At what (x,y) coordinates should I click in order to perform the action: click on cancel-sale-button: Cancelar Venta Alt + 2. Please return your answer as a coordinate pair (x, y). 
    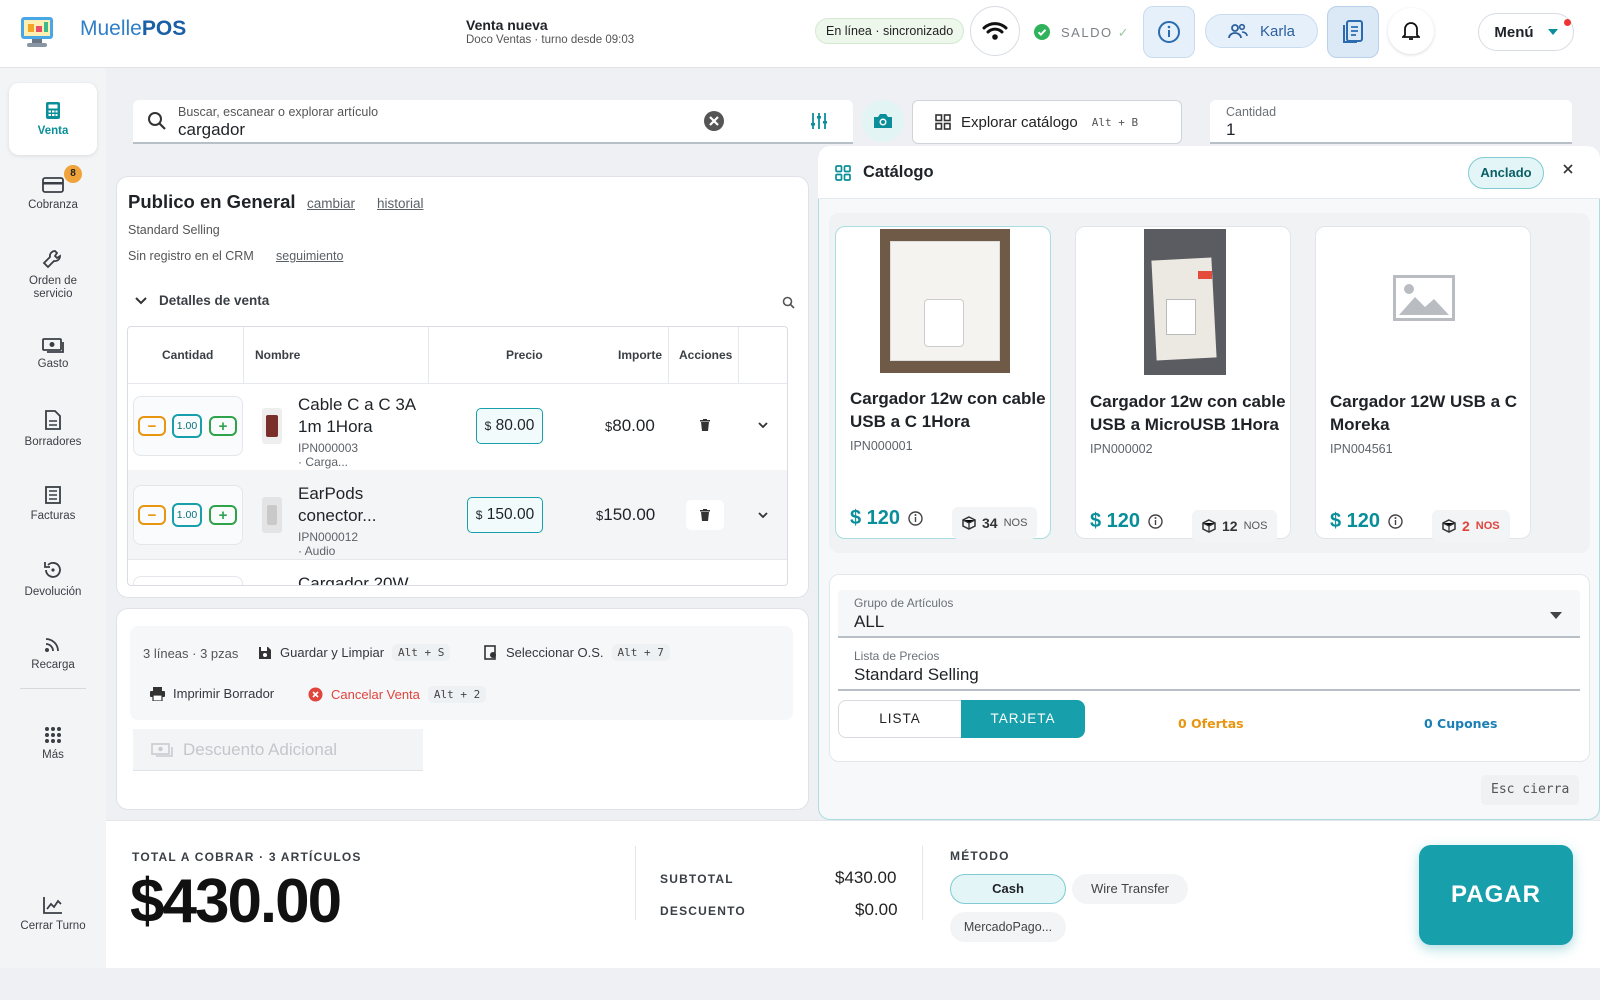
    Looking at the image, I should click on (397, 694).